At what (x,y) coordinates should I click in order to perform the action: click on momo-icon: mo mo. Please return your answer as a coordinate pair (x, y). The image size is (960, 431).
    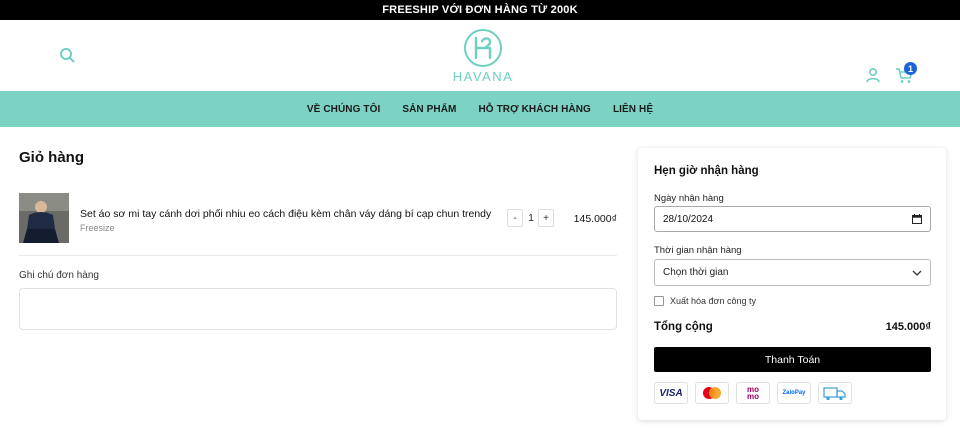
    Looking at the image, I should click on (753, 393).